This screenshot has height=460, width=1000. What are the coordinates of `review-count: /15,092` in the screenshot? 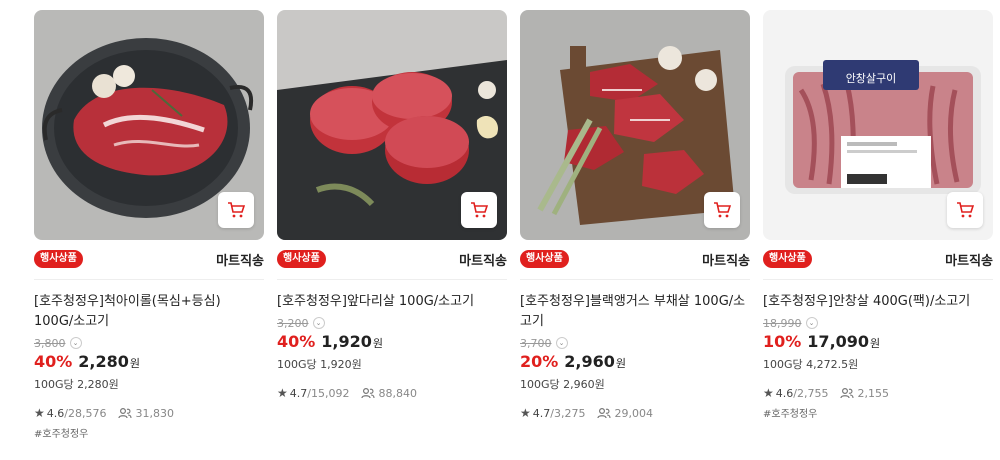 It's located at (328, 393).